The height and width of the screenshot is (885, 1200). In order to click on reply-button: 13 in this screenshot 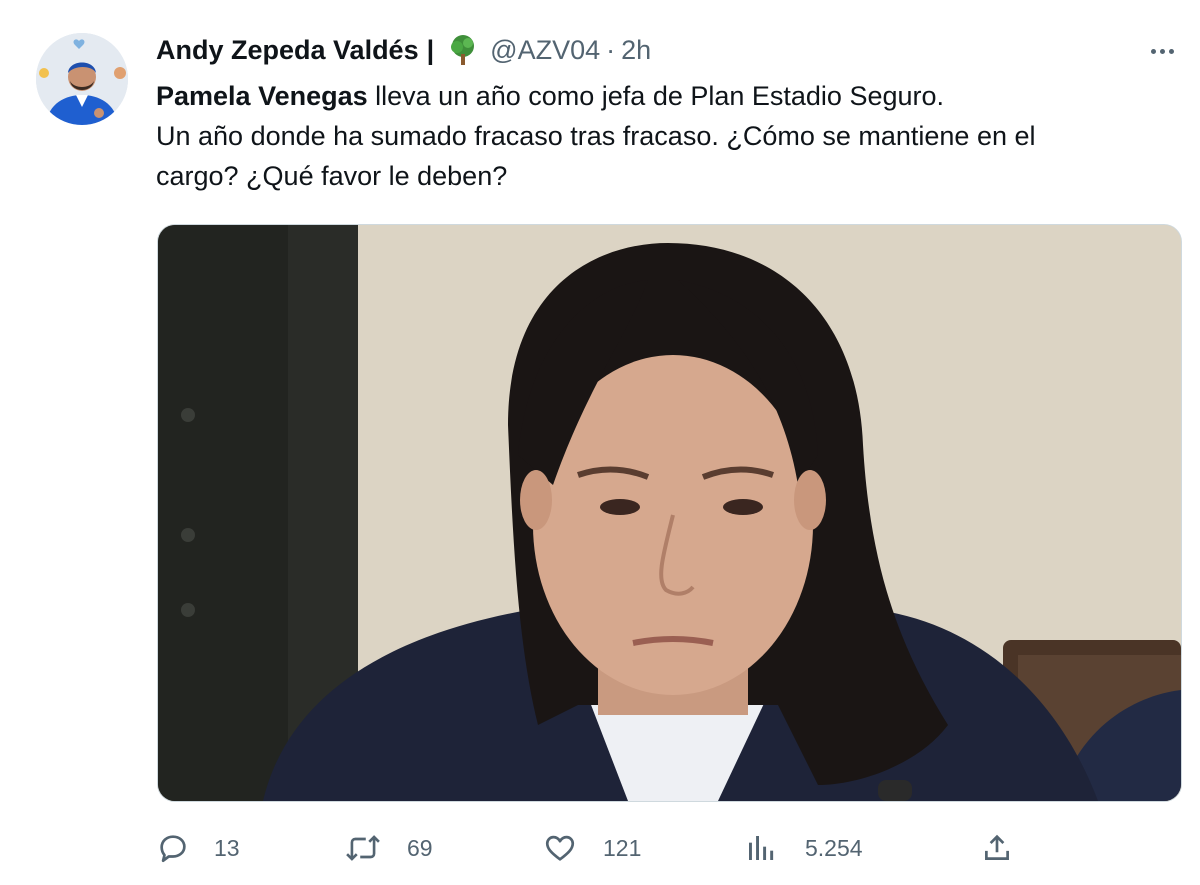, I will do `click(198, 848)`.